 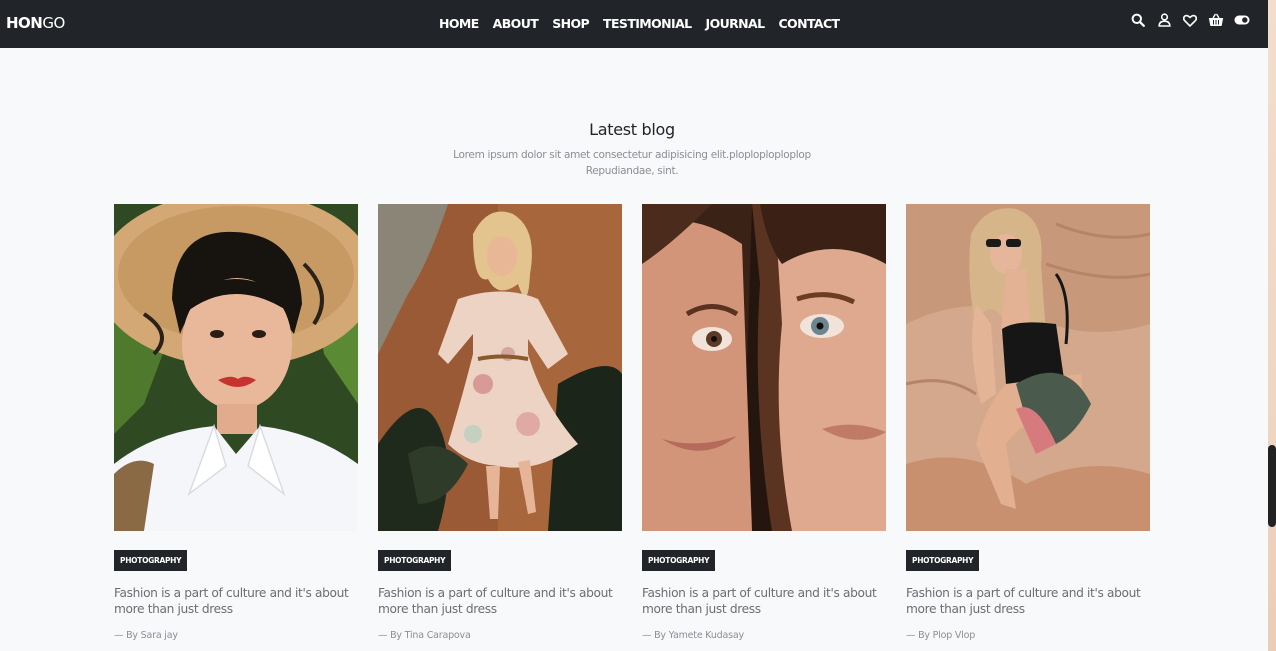 What do you see at coordinates (53, 23) in the screenshot?
I see `brand-logo-light: GO` at bounding box center [53, 23].